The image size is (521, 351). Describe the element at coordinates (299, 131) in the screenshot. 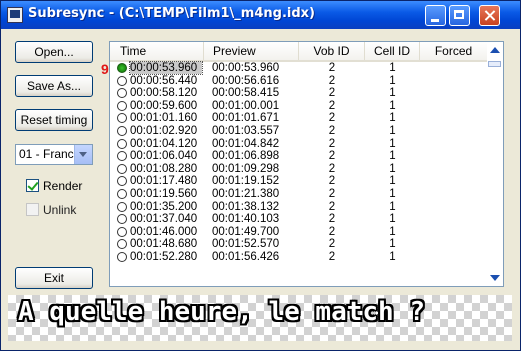

I see `table-row: 00:01:02.920 00:01:03.557 2 1` at that location.